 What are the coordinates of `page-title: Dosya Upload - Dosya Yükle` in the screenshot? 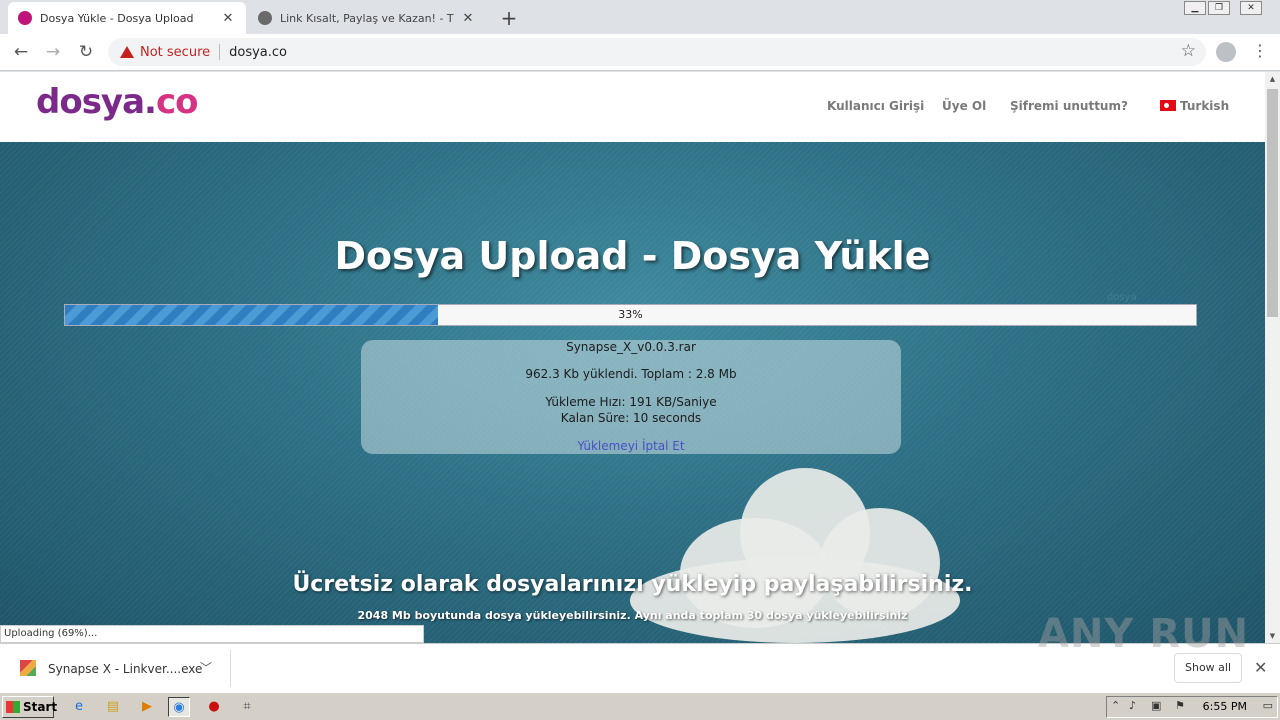 It's located at (632, 256).